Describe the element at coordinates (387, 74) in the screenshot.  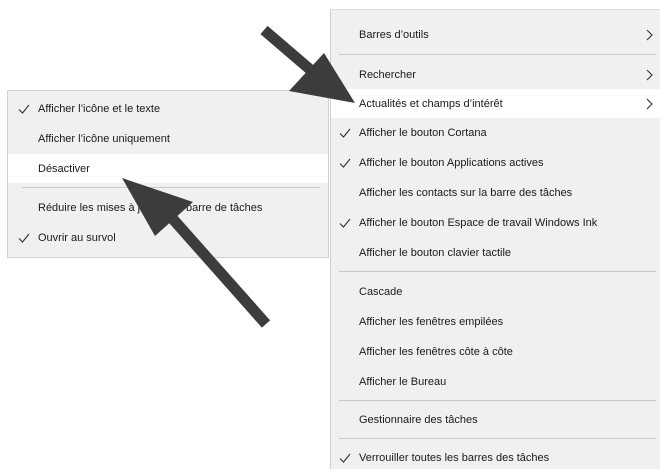
I see `menu-item-label: Rechercher` at that location.